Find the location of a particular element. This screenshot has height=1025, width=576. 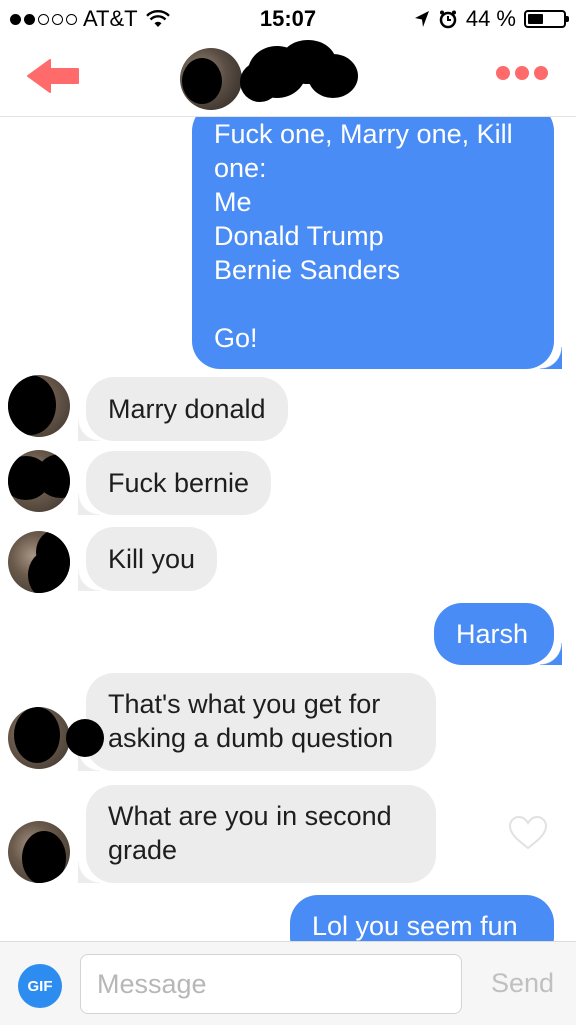

message-composer: GIF Send is located at coordinates (288, 983).